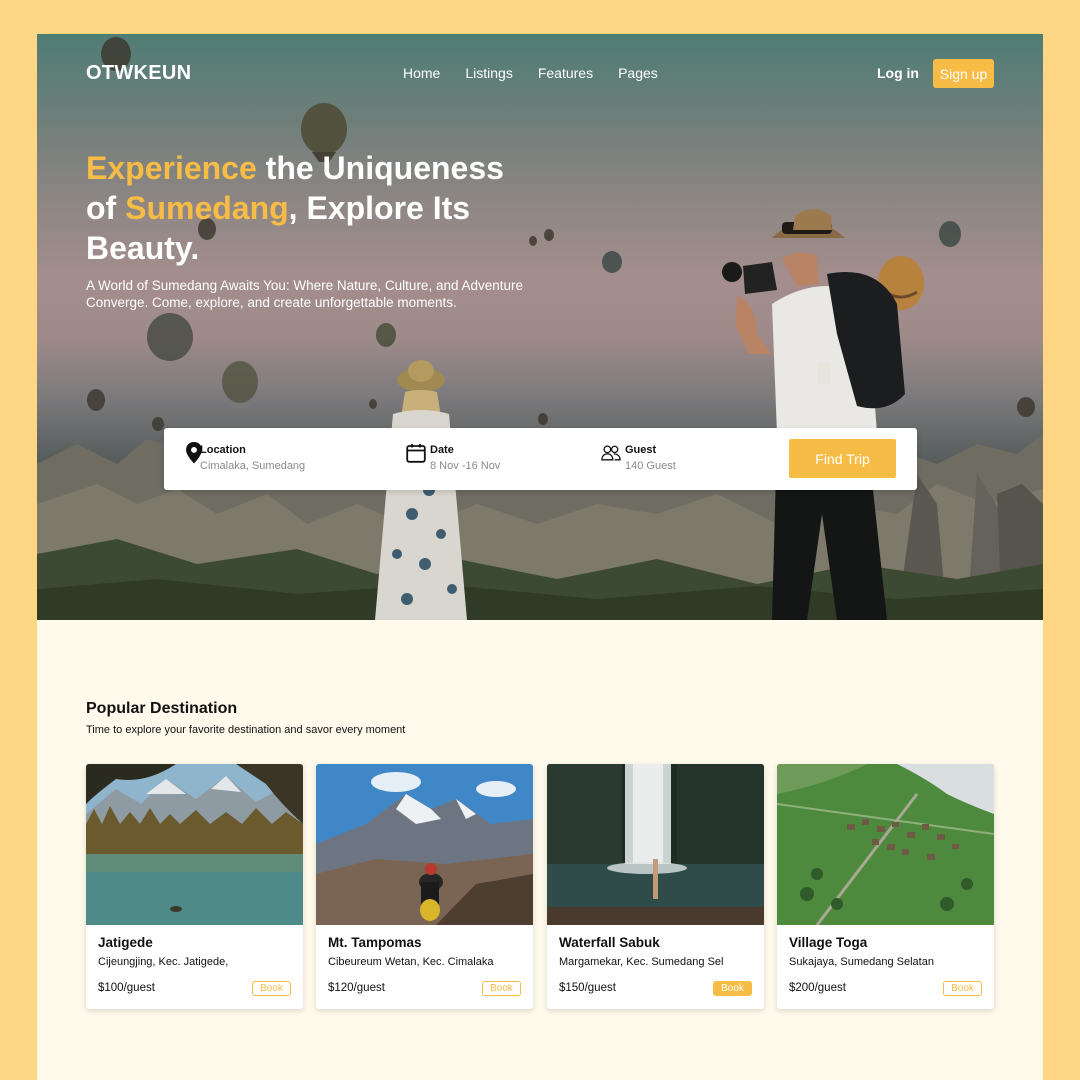  Describe the element at coordinates (207, 208) in the screenshot. I see `headline-highlight-sumedang: Sumedang` at that location.